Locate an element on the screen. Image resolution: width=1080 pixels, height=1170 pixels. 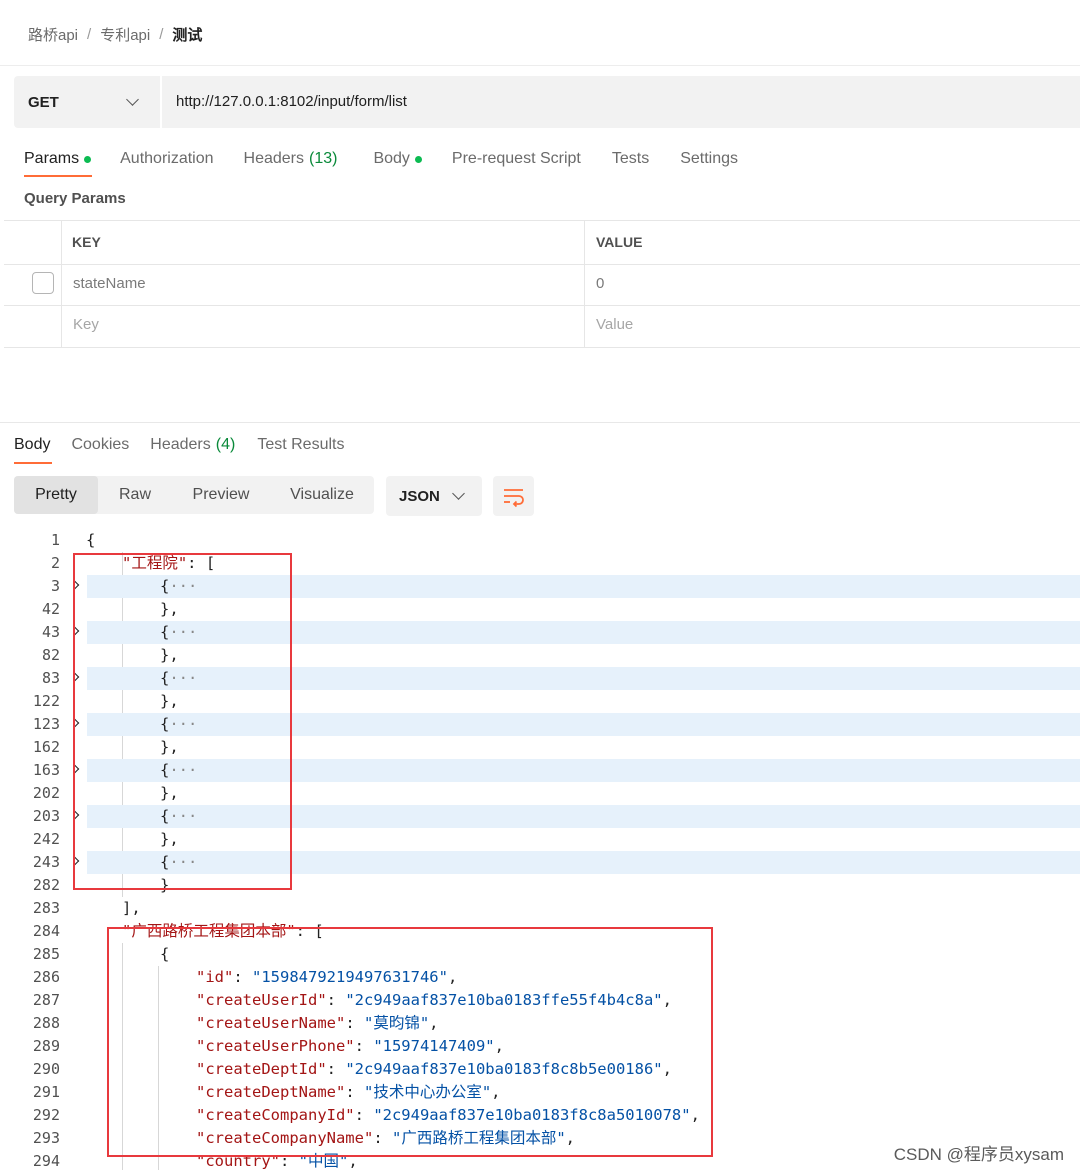
line-number: 286 is located at coordinates (46, 977).